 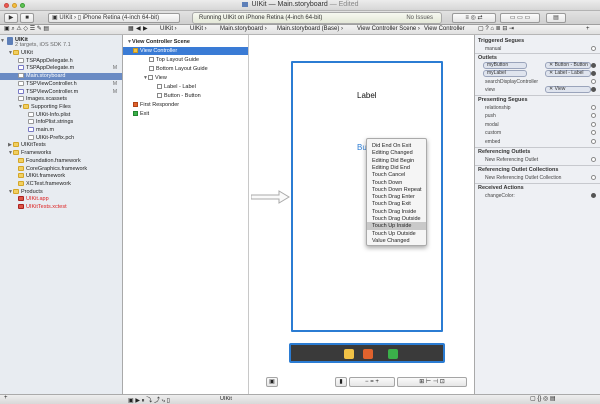 What do you see at coordinates (185, 78) in the screenshot?
I see `outline-item: ▼ View` at bounding box center [185, 78].